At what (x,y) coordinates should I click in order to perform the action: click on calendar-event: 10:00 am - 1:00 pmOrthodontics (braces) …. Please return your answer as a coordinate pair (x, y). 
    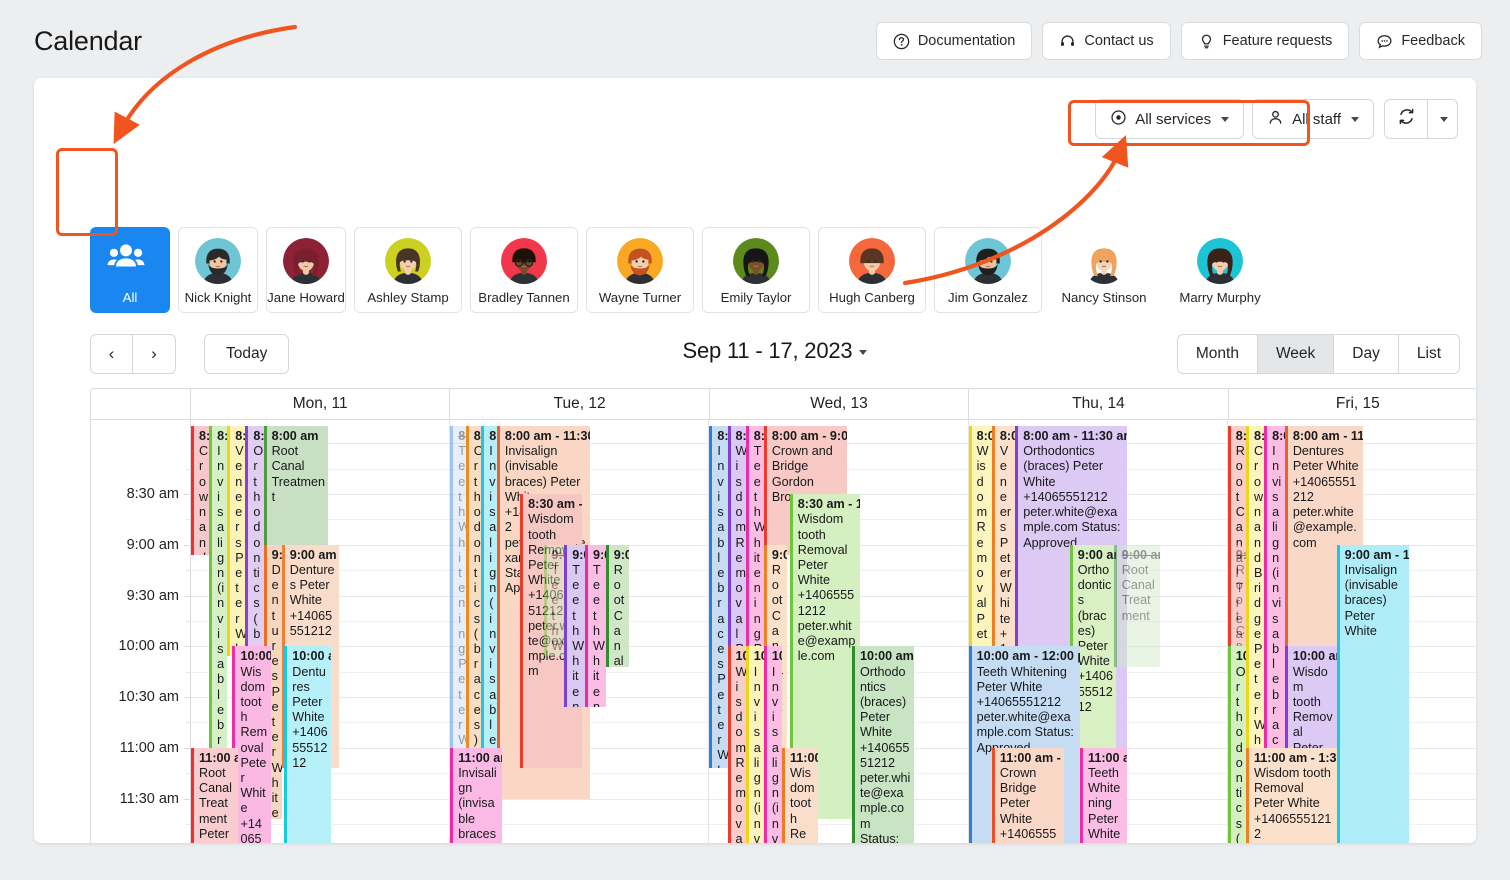
    Looking at the image, I should click on (883, 744).